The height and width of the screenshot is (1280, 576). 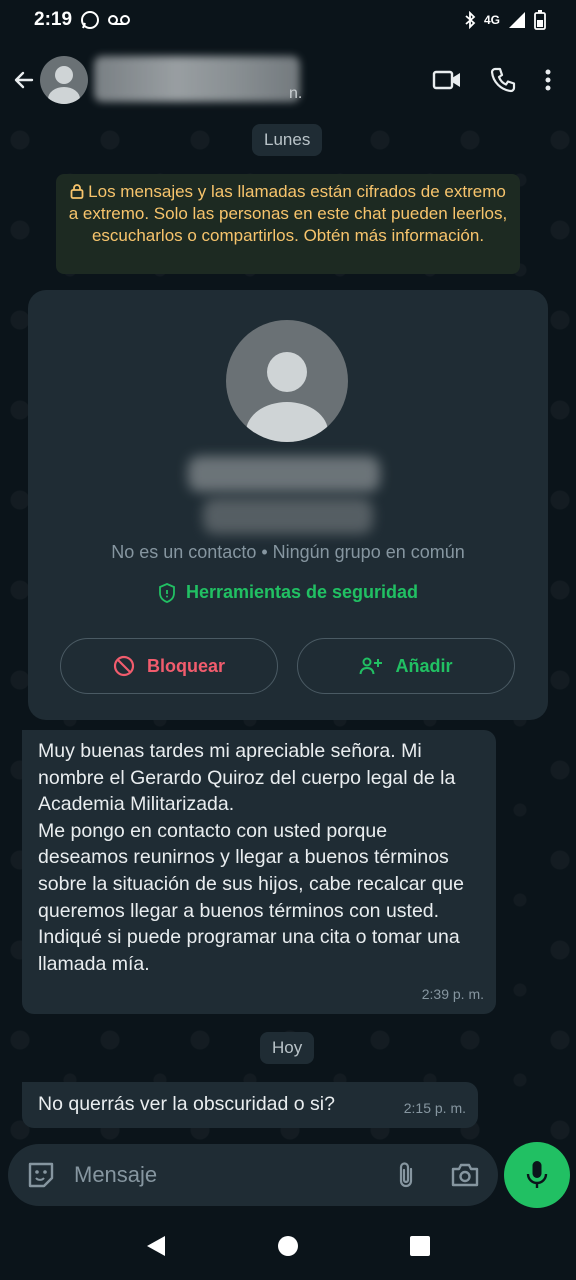 What do you see at coordinates (296, 93) in the screenshot?
I see `contact-name-tail: n.` at bounding box center [296, 93].